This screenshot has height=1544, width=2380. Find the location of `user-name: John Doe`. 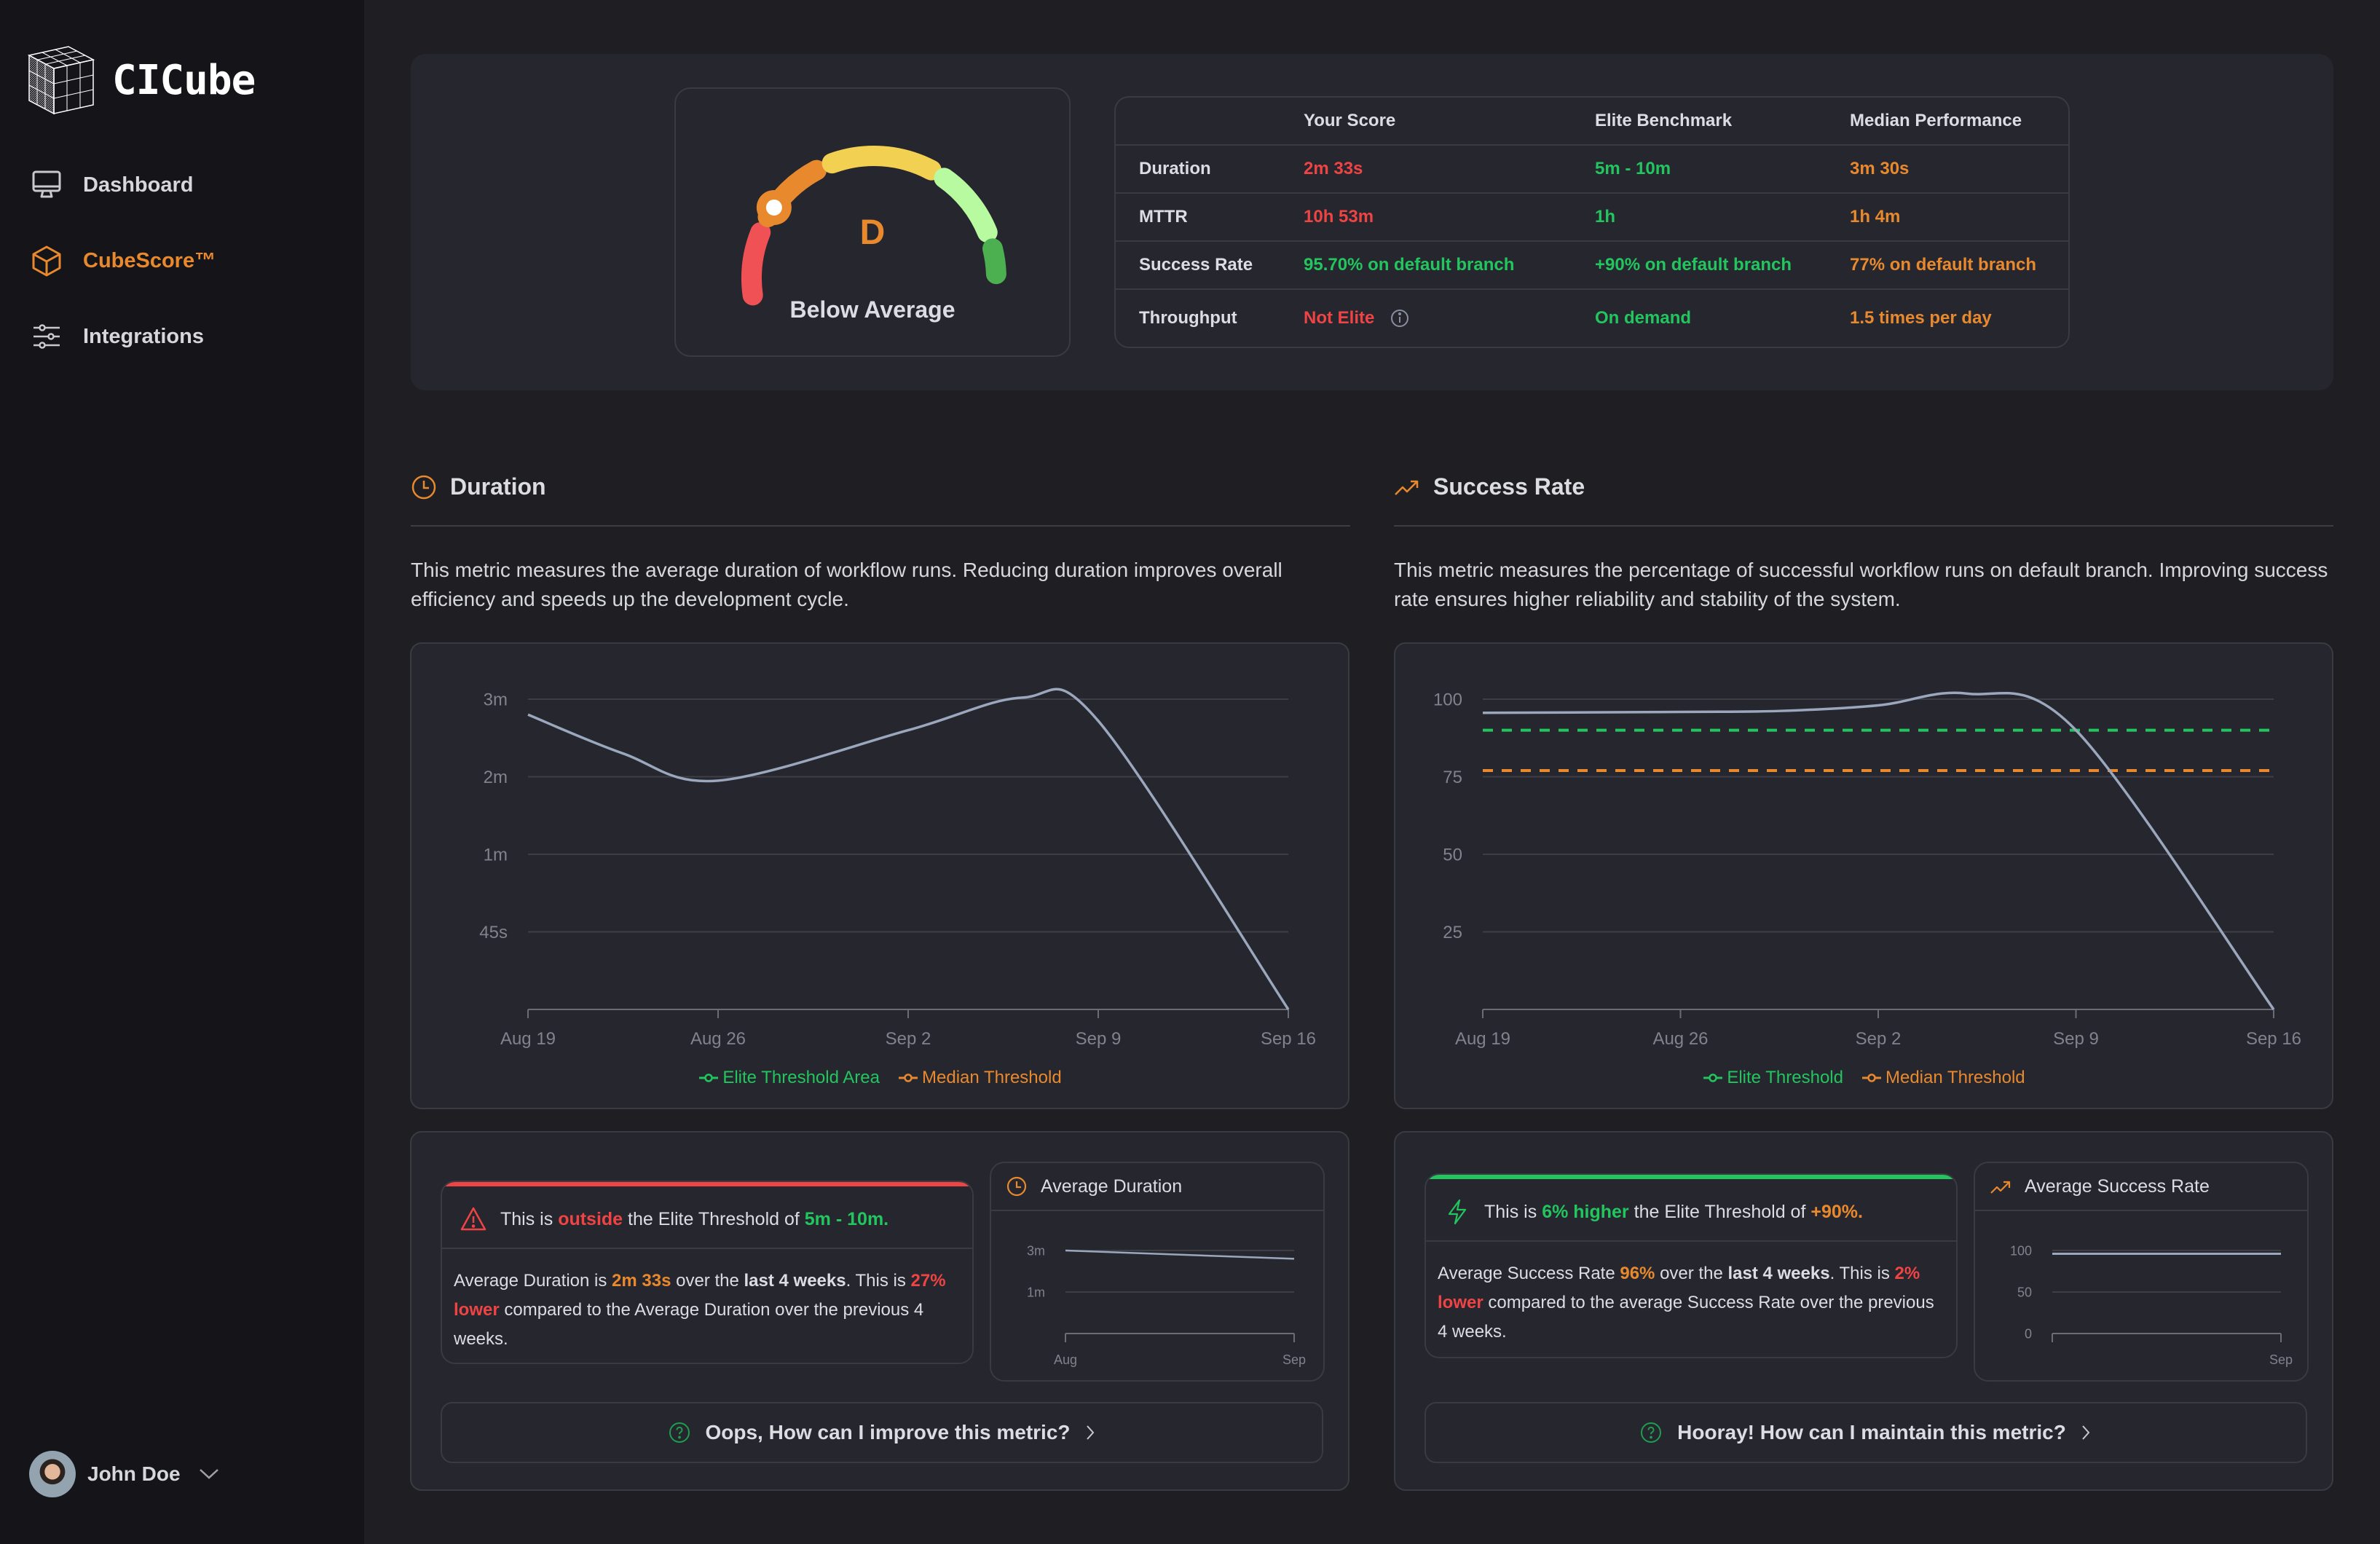

user-name: John Doe is located at coordinates (134, 1473).